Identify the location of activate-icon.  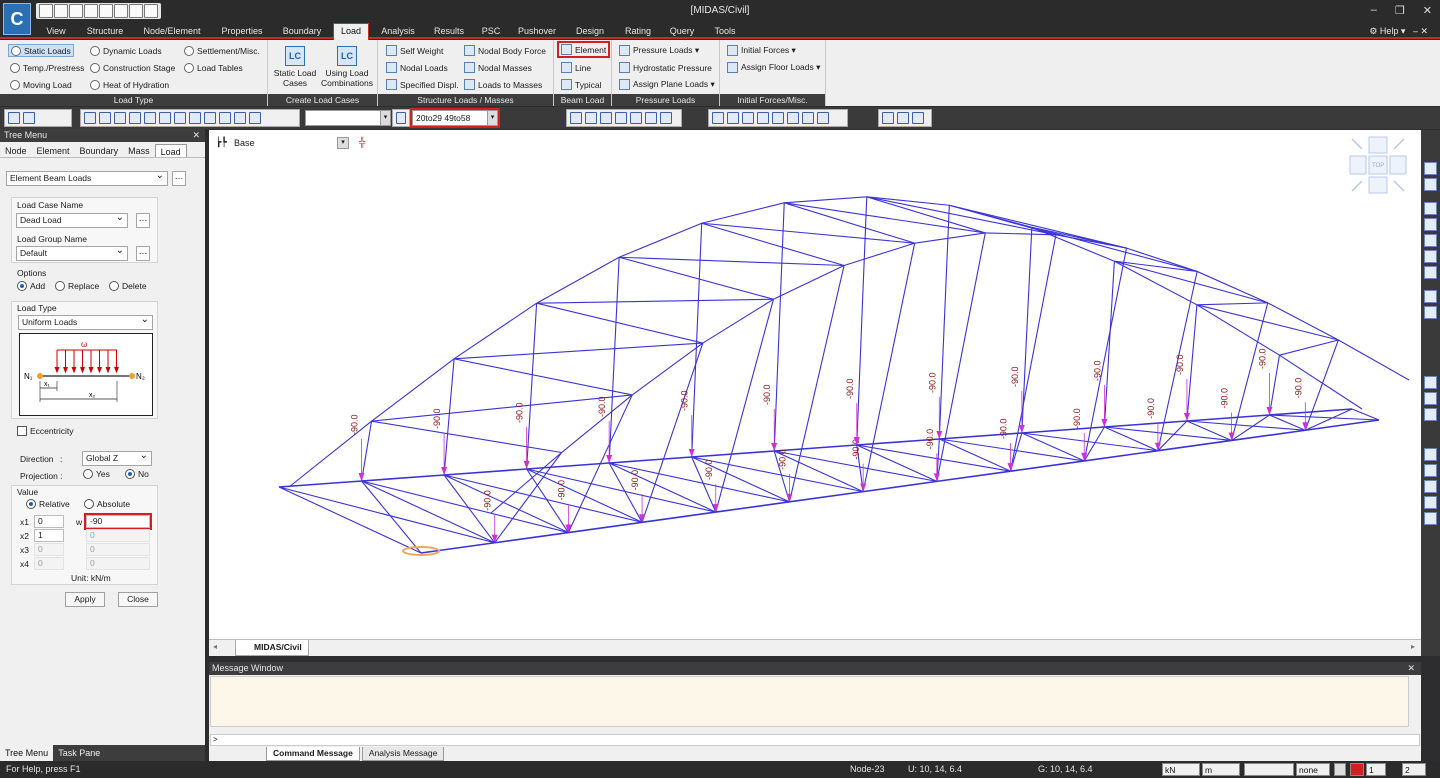
(576, 118).